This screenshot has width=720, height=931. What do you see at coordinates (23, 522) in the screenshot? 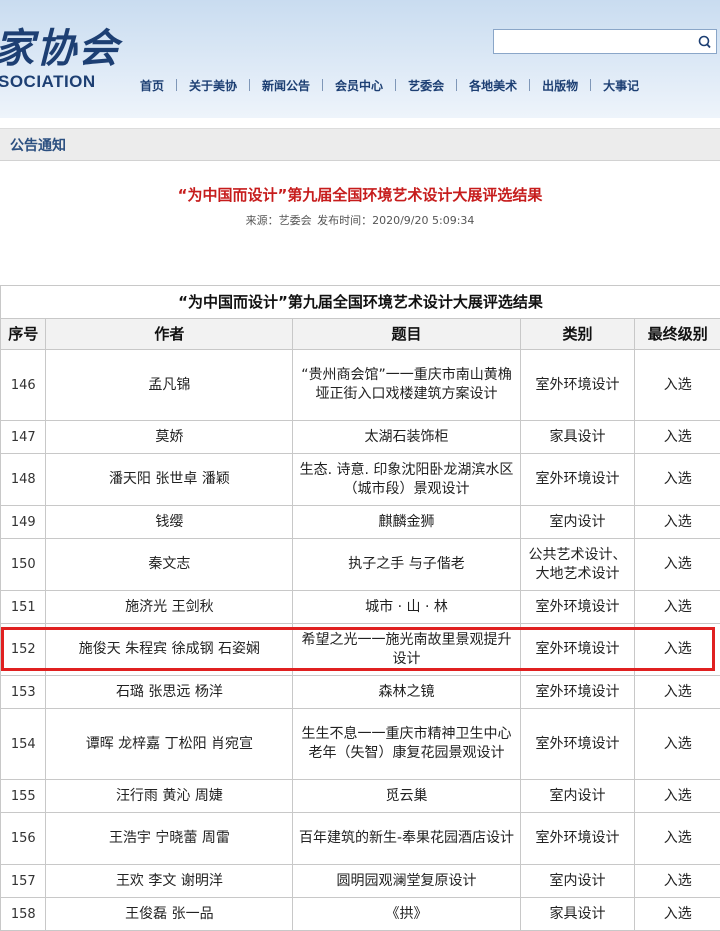
I see `cell-no: 149` at bounding box center [23, 522].